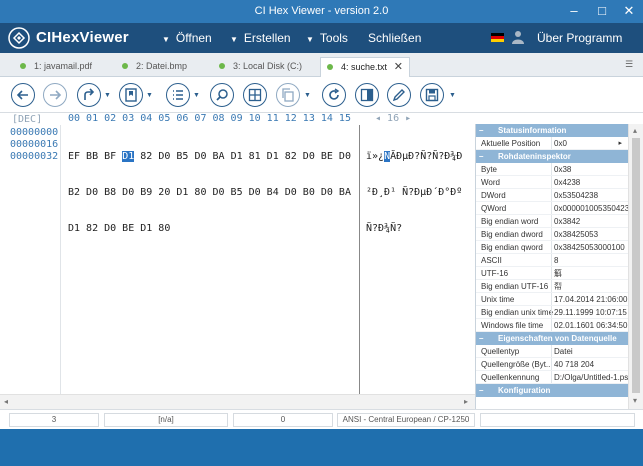  I want to click on property-row: Big endian dword 0x38425053, so click(552, 234).